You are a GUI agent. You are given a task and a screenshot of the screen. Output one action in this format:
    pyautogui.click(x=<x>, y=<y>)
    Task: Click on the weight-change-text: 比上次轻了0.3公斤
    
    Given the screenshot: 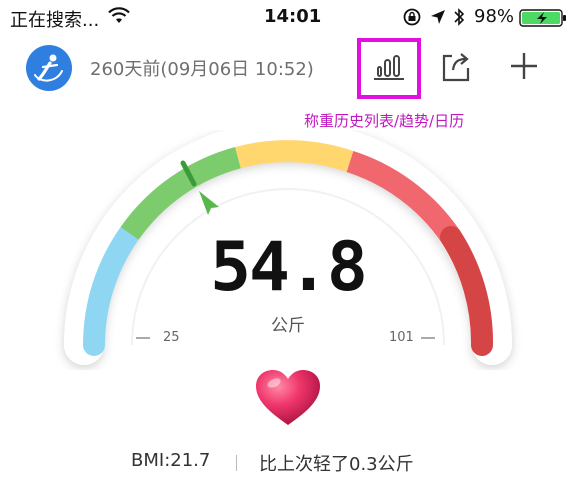 What is the action you would take?
    pyautogui.click(x=336, y=464)
    